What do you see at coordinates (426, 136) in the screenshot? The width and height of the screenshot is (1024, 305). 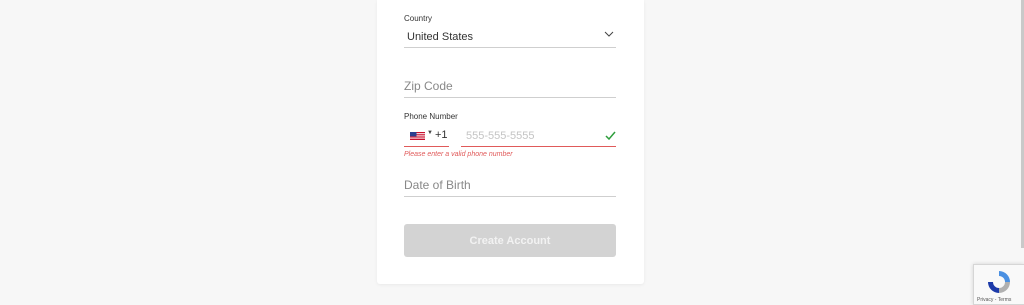 I see `phone-country-picker: ▼ +1` at bounding box center [426, 136].